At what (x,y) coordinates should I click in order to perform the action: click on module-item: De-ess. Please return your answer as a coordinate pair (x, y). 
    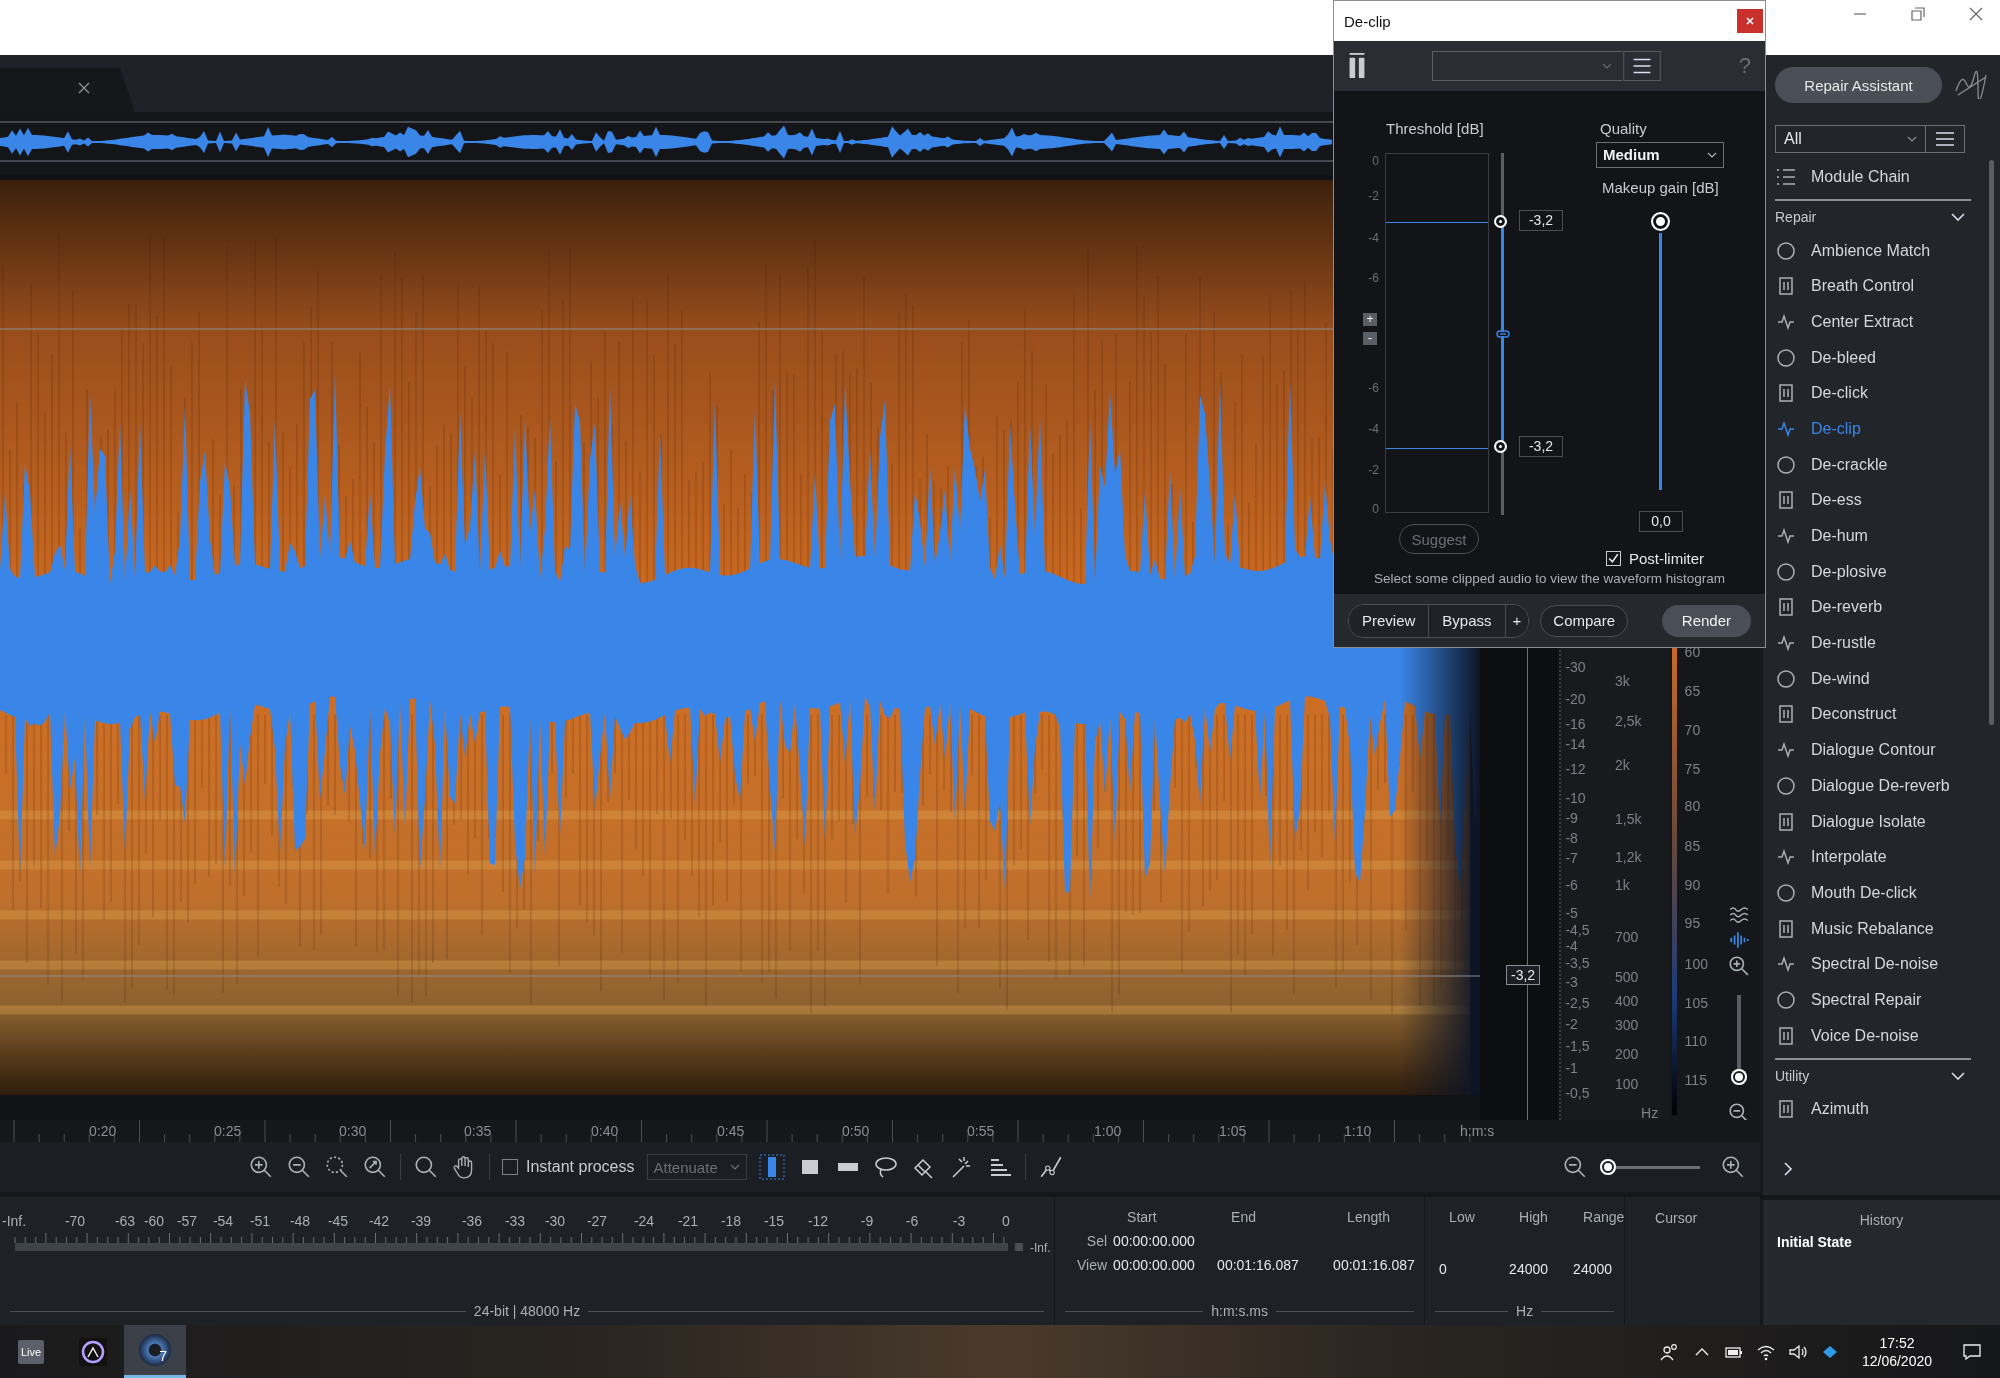
    Looking at the image, I should click on (1873, 500).